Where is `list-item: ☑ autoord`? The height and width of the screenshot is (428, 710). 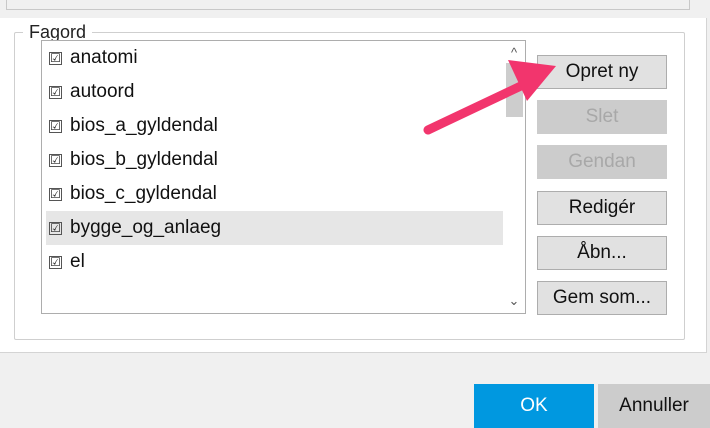 list-item: ☑ autoord is located at coordinates (272, 92).